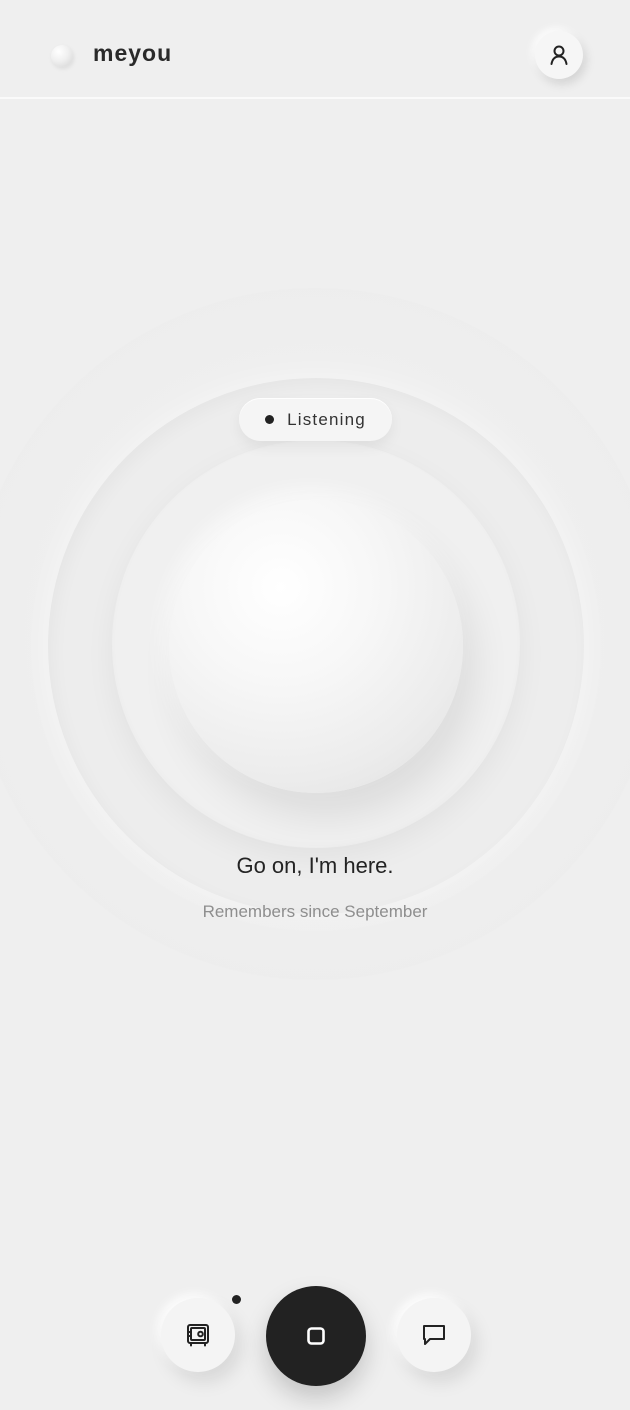 This screenshot has width=630, height=1410. I want to click on status-label: Listening, so click(326, 419).